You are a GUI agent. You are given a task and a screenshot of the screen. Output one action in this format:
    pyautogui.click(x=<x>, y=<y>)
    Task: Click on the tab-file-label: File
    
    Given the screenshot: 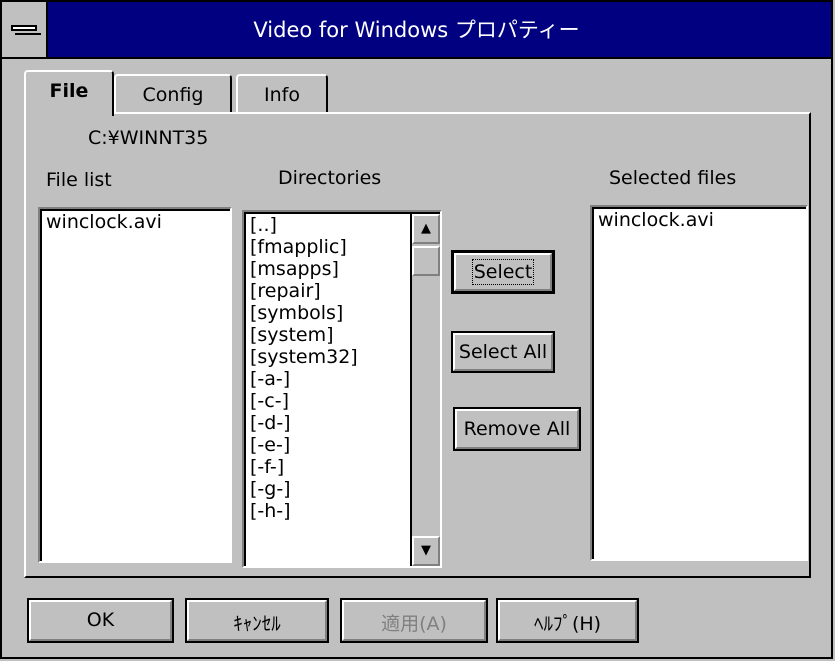 What is the action you would take?
    pyautogui.click(x=69, y=91)
    